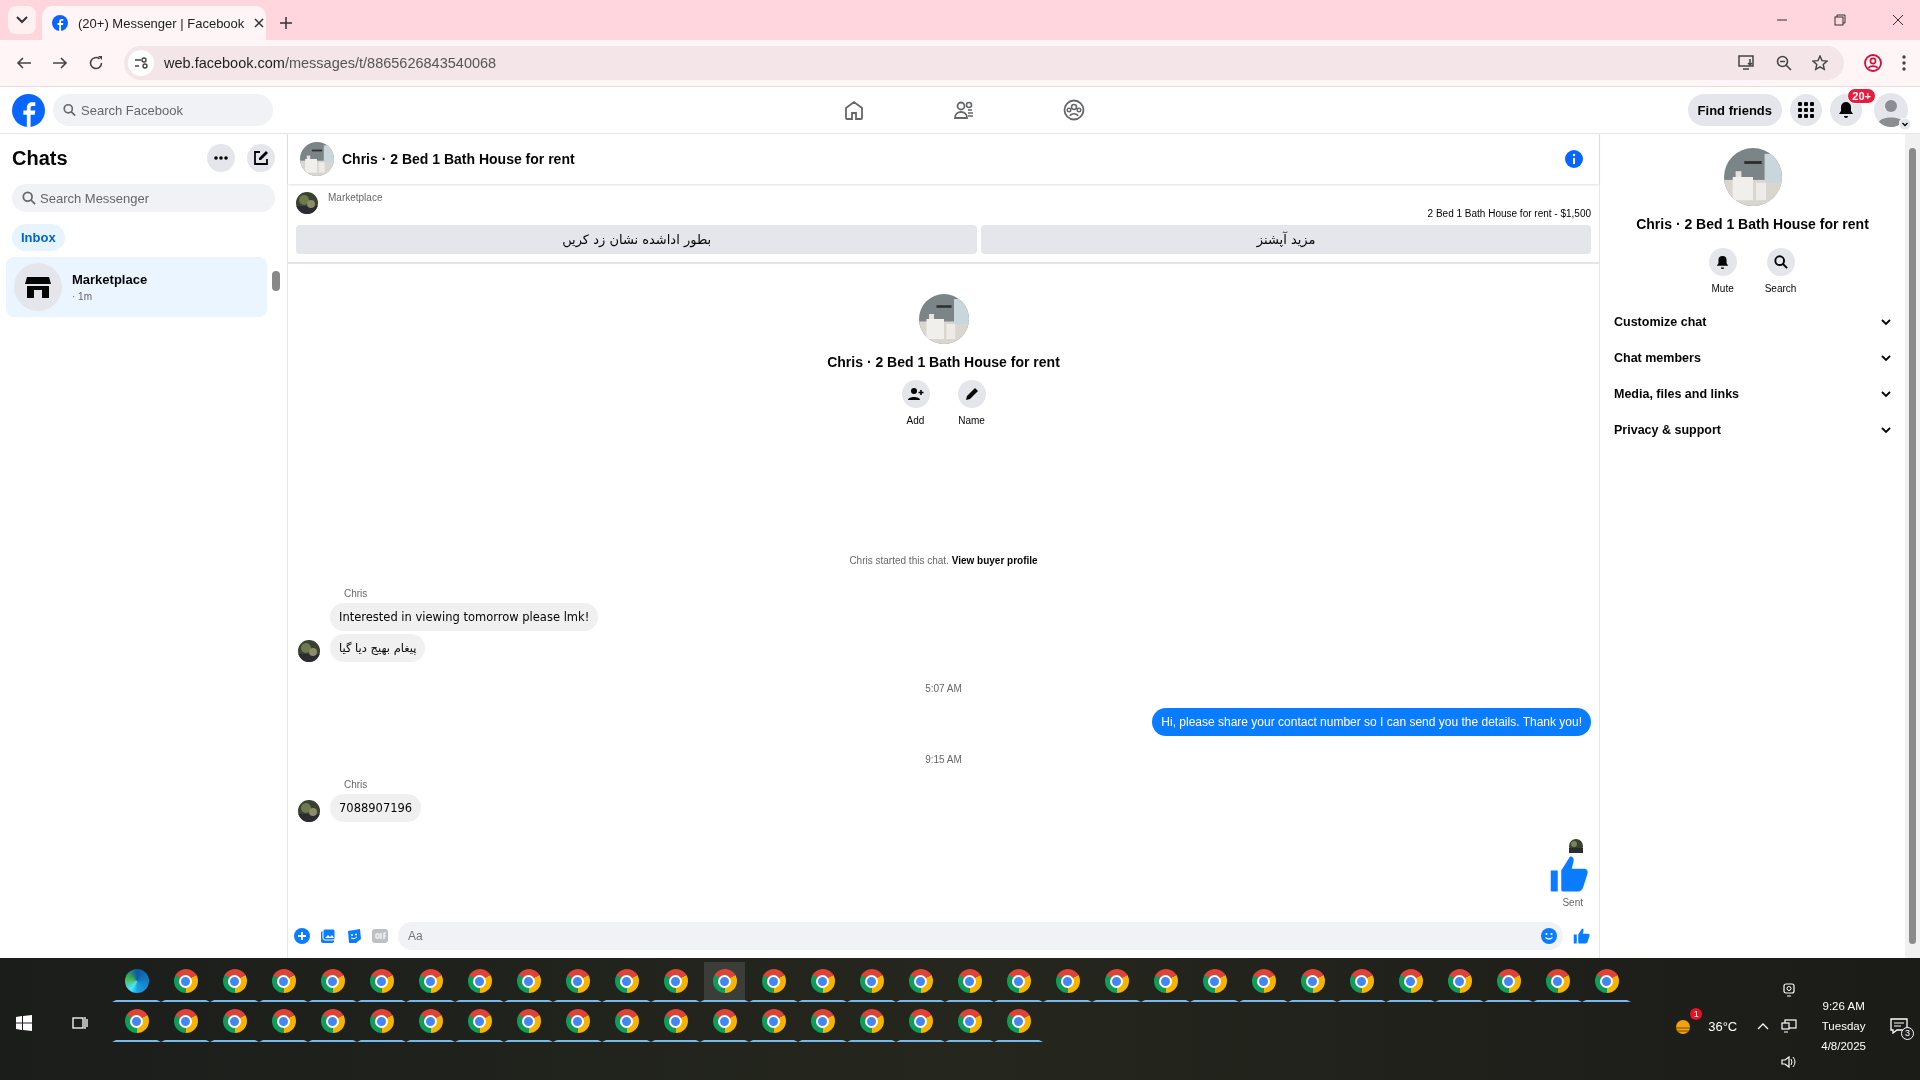 The width and height of the screenshot is (1920, 1080). I want to click on thumbs-up-icon, so click(1582, 936).